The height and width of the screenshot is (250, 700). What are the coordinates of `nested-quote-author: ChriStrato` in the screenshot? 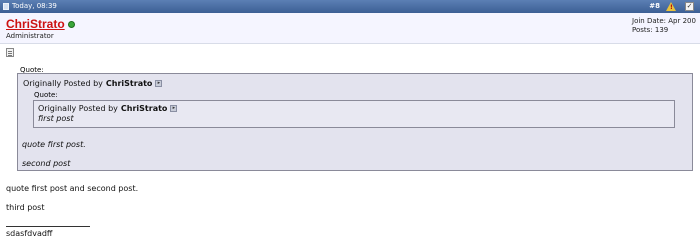 It's located at (144, 108).